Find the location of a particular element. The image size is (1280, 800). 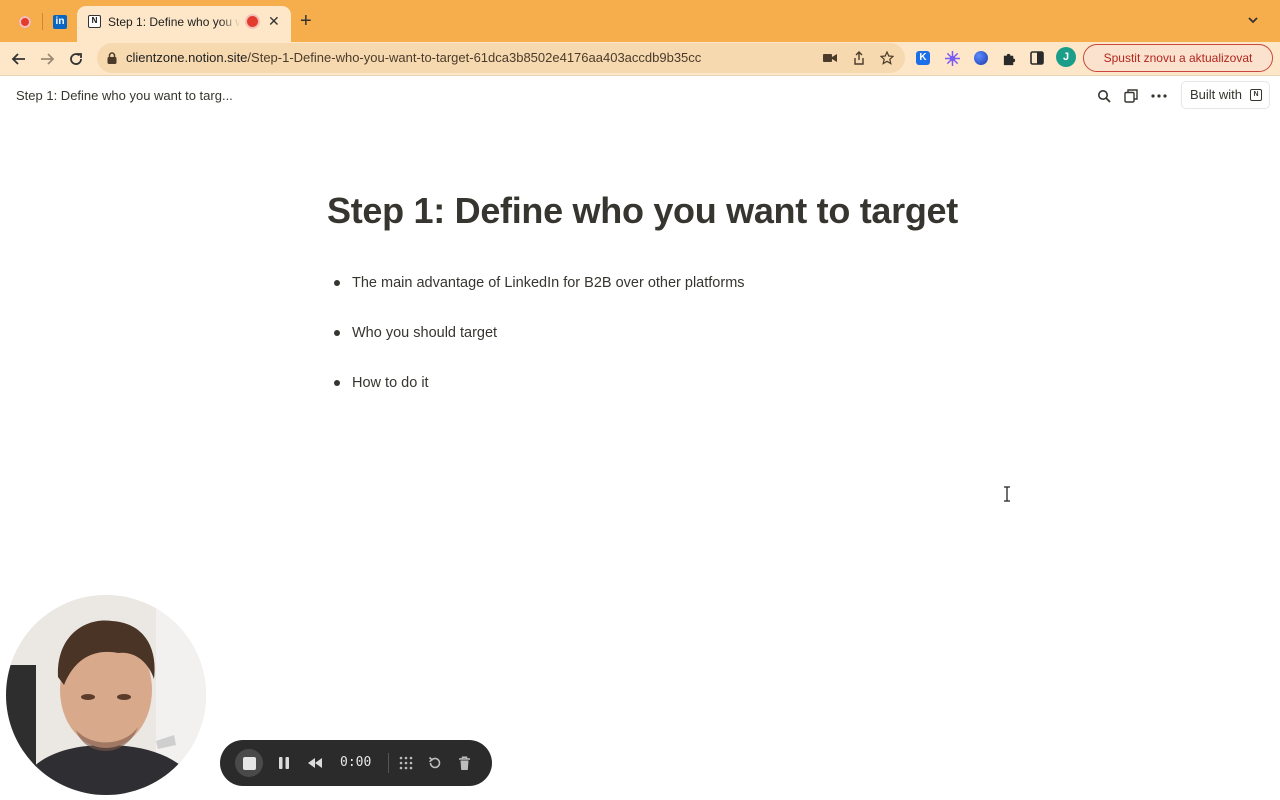

grid-icon is located at coordinates (406, 763).